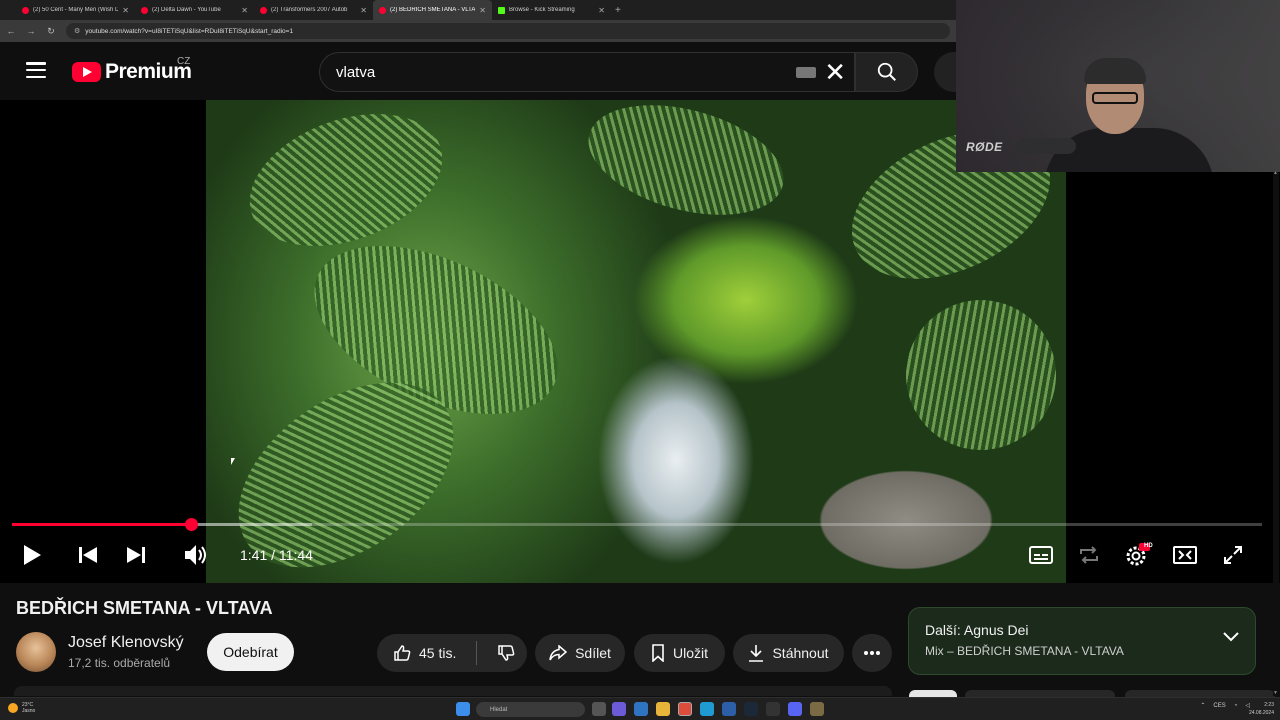  Describe the element at coordinates (756, 653) in the screenshot. I see `download-icon` at that location.